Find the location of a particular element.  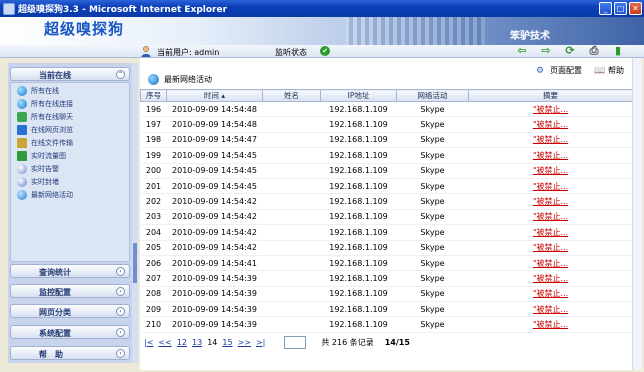

last-page-link: >| is located at coordinates (260, 342).